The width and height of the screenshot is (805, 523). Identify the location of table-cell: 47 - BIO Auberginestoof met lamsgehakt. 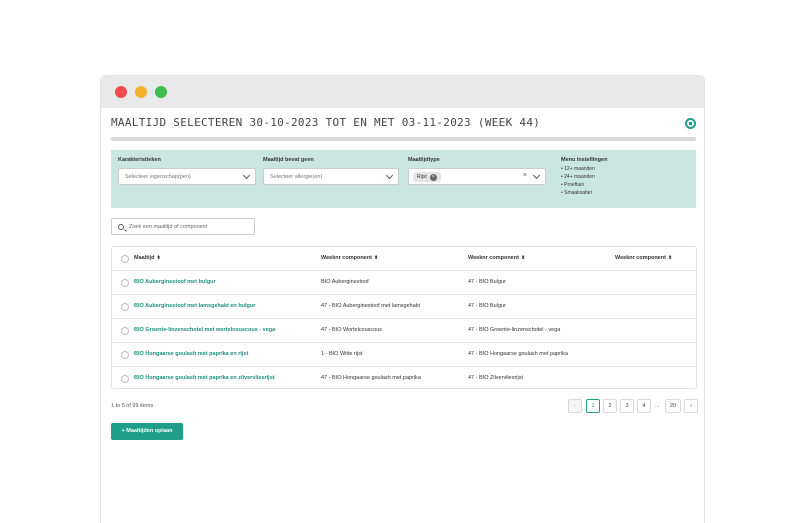
(371, 306).